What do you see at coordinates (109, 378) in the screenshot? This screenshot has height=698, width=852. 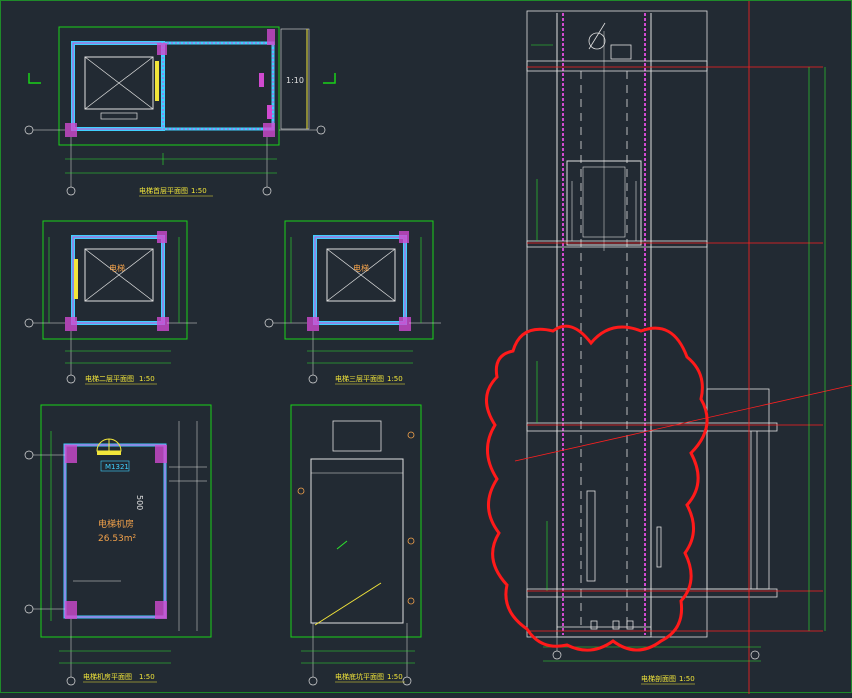 I see `plan-second-floor-title: 电梯二层平面图` at bounding box center [109, 378].